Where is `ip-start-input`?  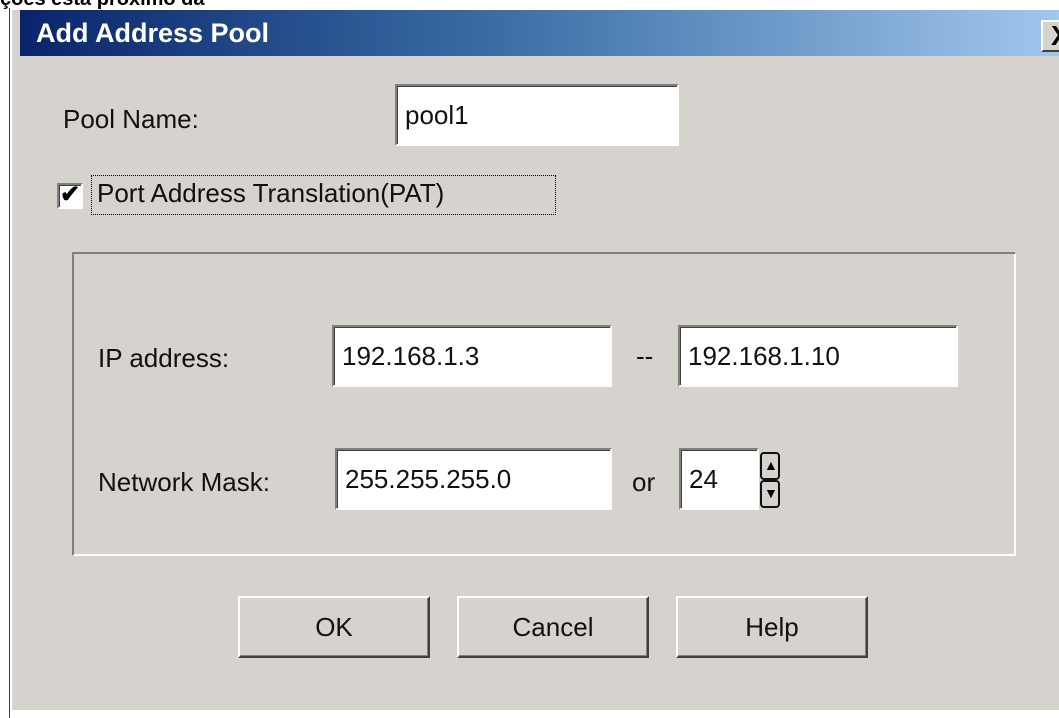
ip-start-input is located at coordinates (472, 356).